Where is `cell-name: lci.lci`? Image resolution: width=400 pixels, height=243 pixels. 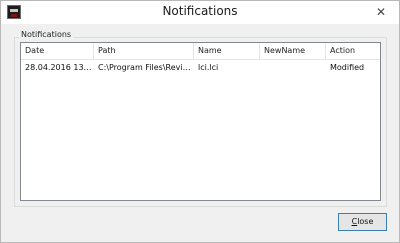 cell-name: lci.lci is located at coordinates (208, 67).